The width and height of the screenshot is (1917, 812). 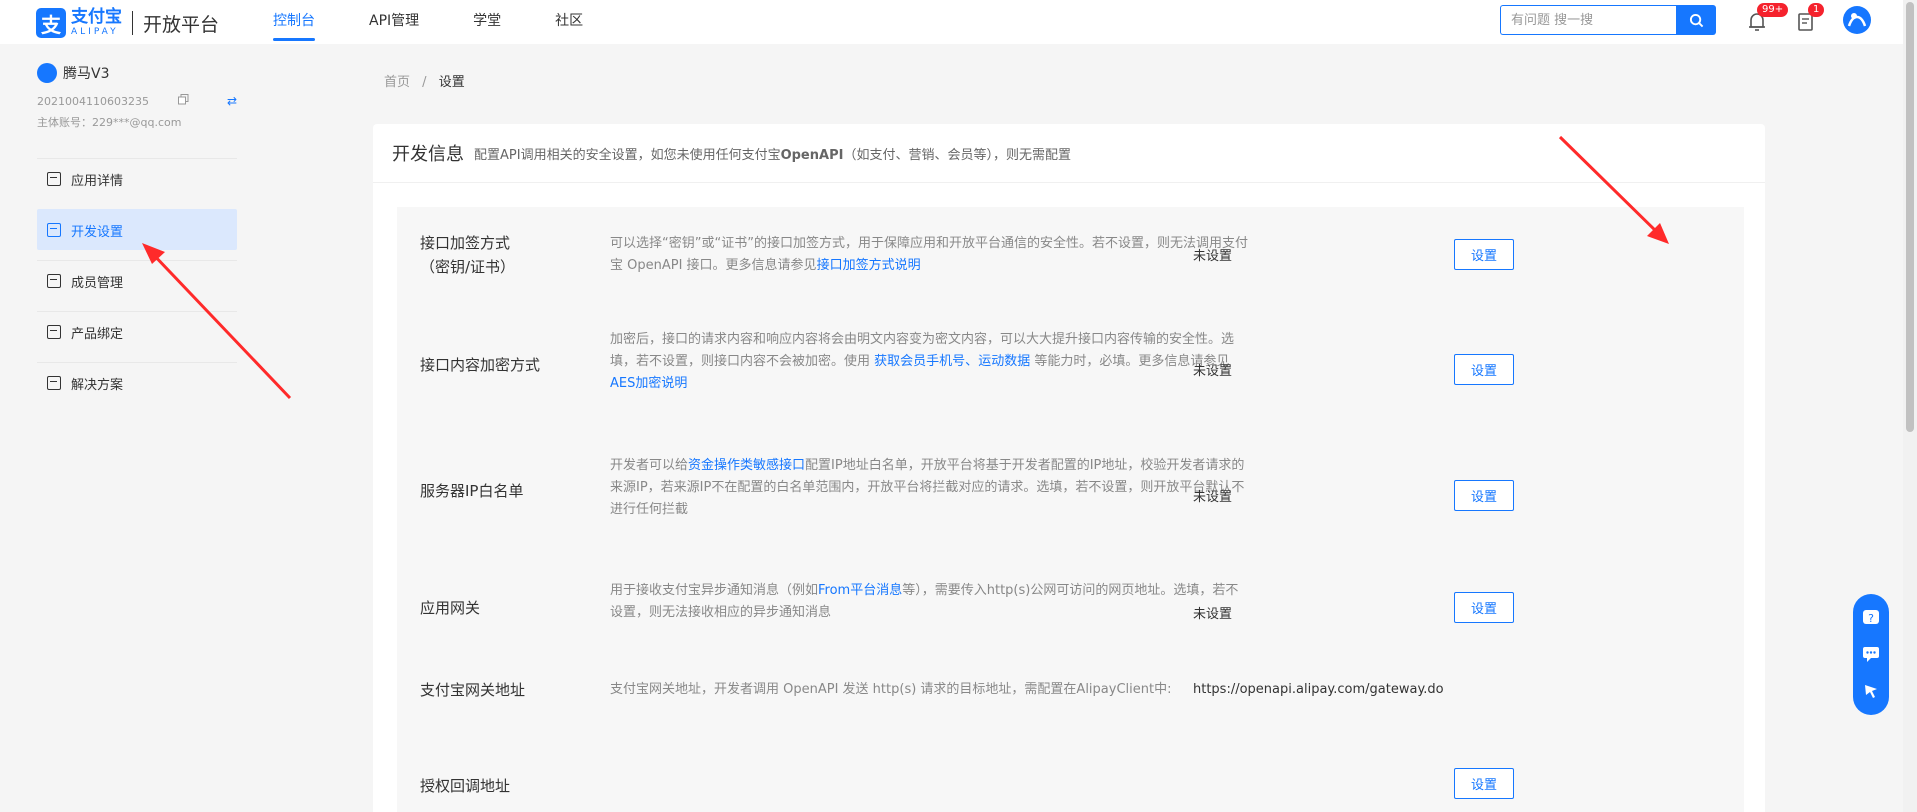 What do you see at coordinates (869, 265) in the screenshot?
I see `signing-doc-link: 接口加签方式说明` at bounding box center [869, 265].